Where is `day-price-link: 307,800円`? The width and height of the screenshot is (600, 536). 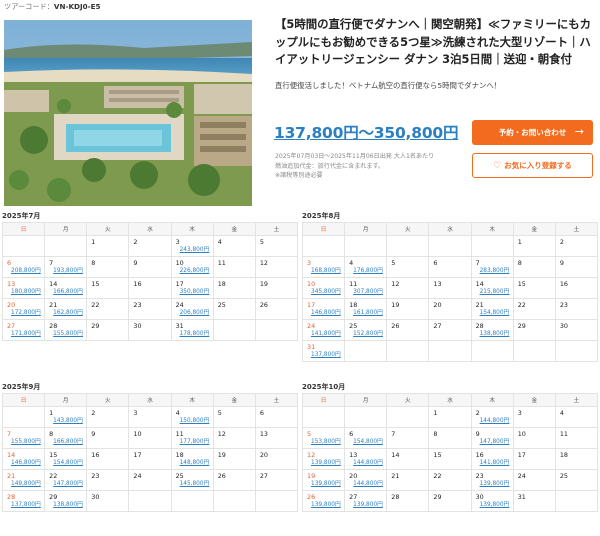 day-price-link: 307,800円 is located at coordinates (369, 292).